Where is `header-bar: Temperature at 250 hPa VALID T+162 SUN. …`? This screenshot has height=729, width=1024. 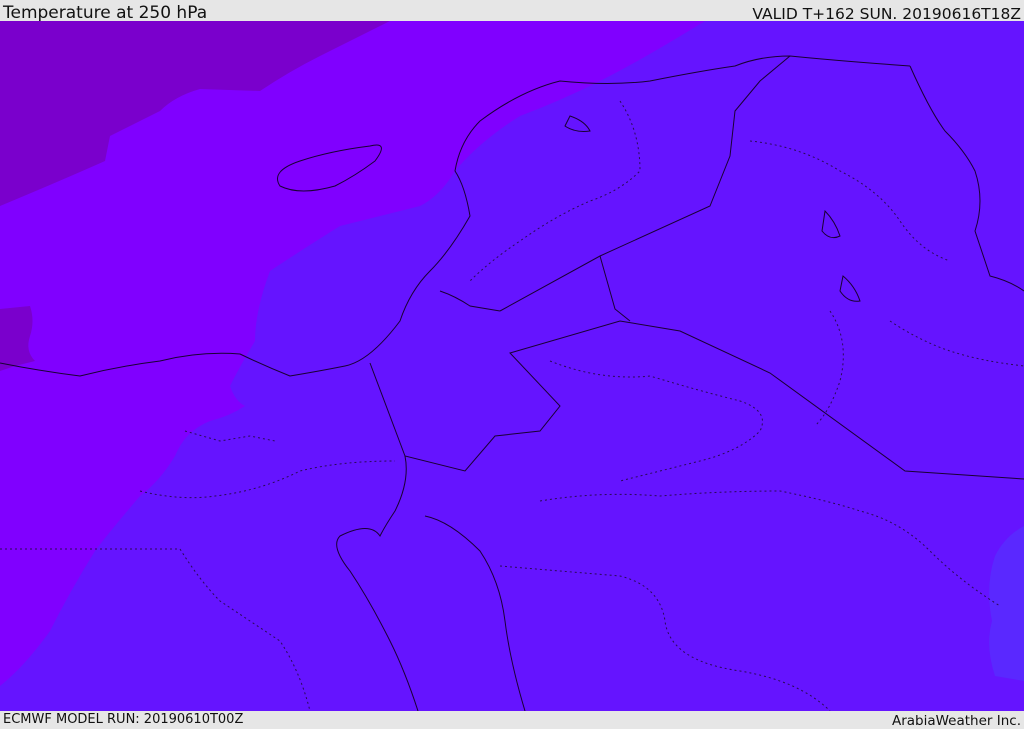 header-bar: Temperature at 250 hPa VALID T+162 SUN. … is located at coordinates (512, 11).